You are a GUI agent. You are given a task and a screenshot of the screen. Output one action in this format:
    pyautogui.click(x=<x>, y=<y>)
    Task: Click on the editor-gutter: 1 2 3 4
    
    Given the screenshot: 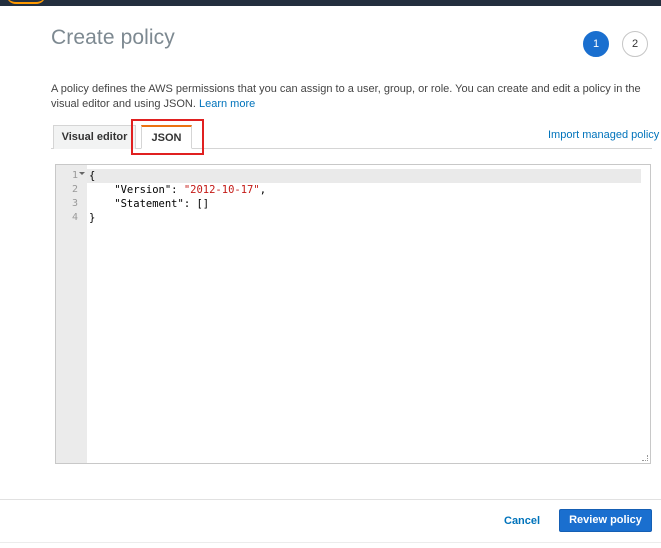 What is the action you would take?
    pyautogui.click(x=71, y=314)
    